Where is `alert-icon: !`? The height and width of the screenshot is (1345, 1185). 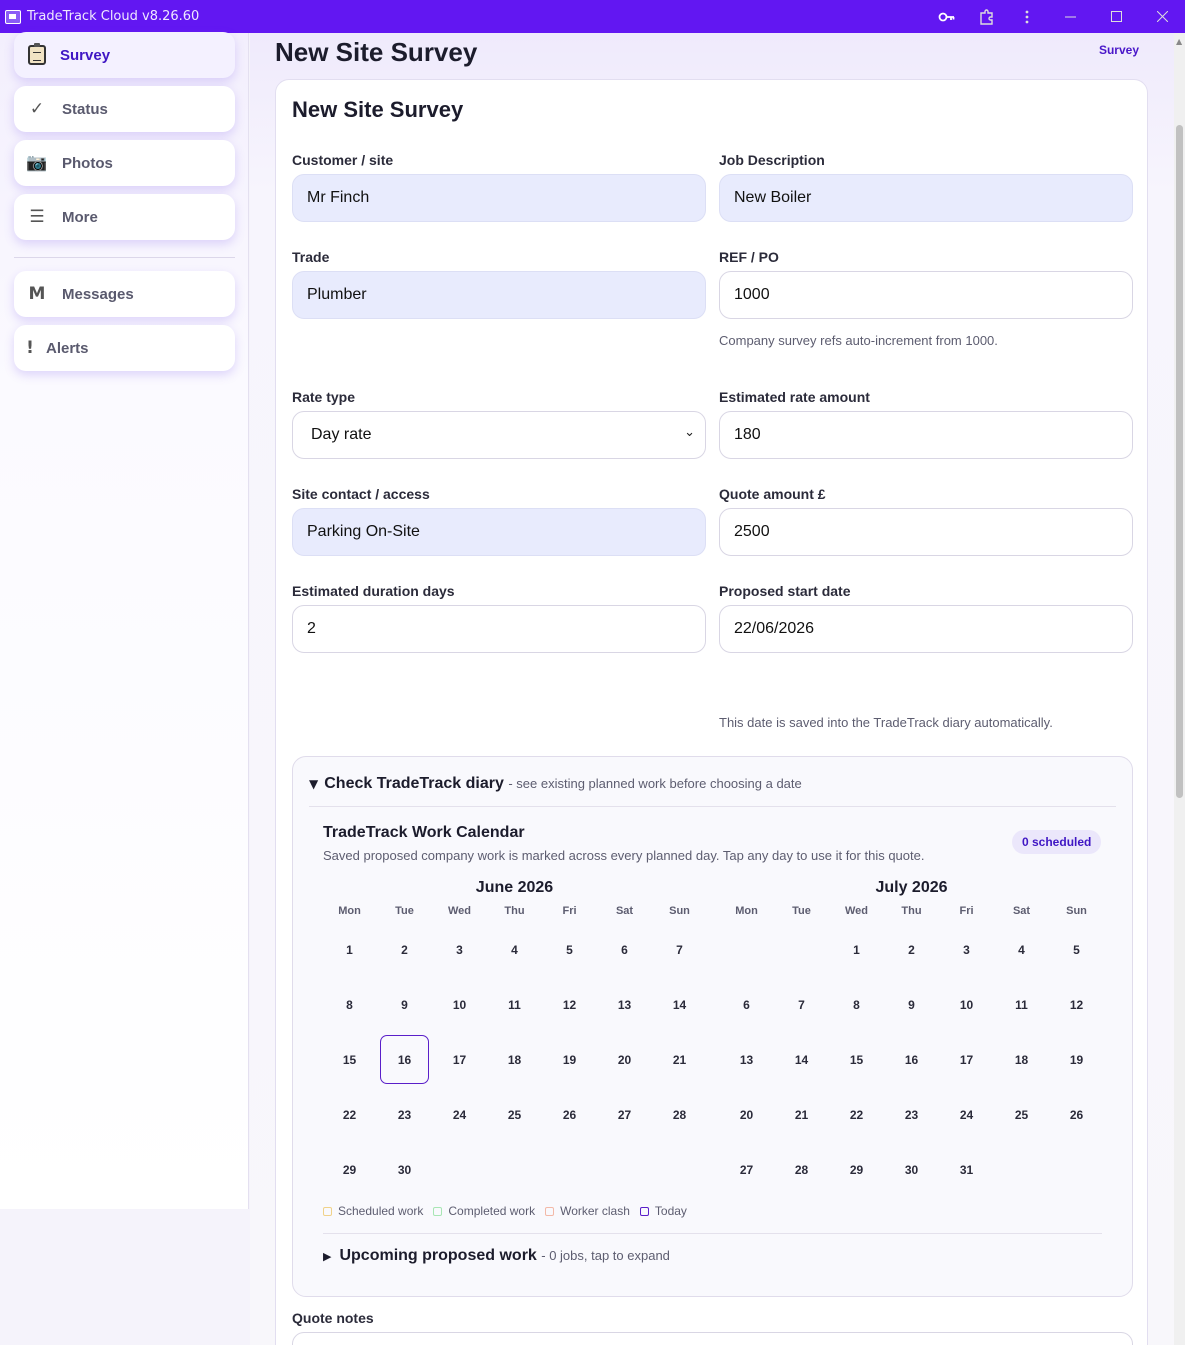 alert-icon: ! is located at coordinates (30, 348).